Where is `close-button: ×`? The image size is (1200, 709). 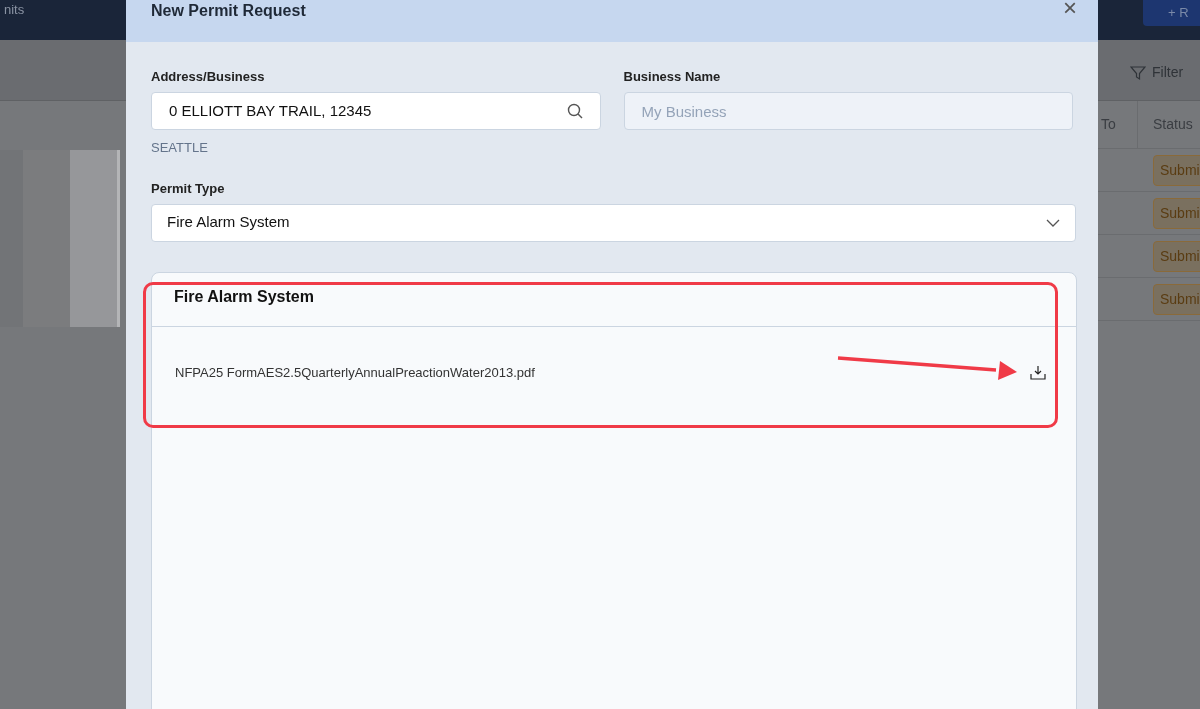 close-button: × is located at coordinates (1070, 10).